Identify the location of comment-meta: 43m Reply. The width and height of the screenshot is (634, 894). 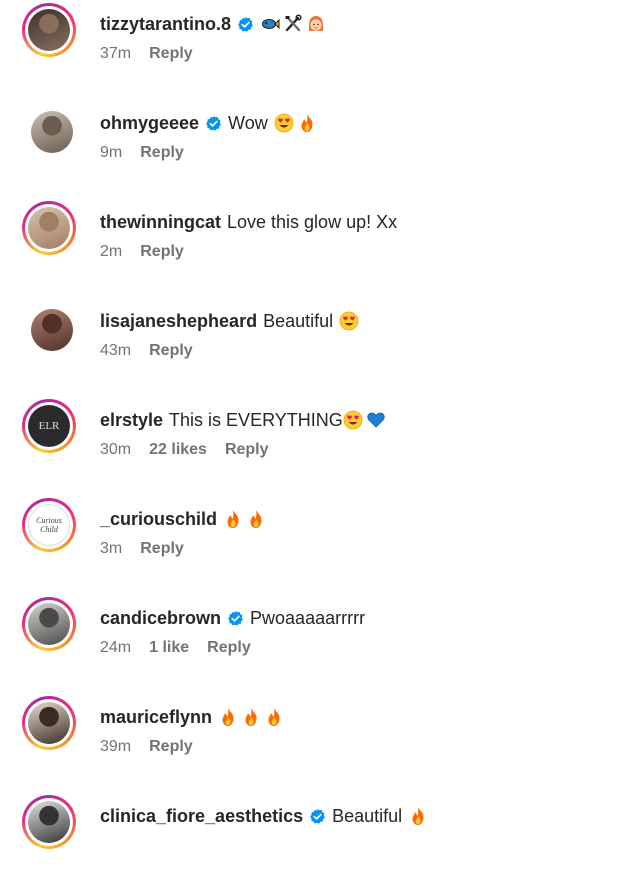
(155, 351).